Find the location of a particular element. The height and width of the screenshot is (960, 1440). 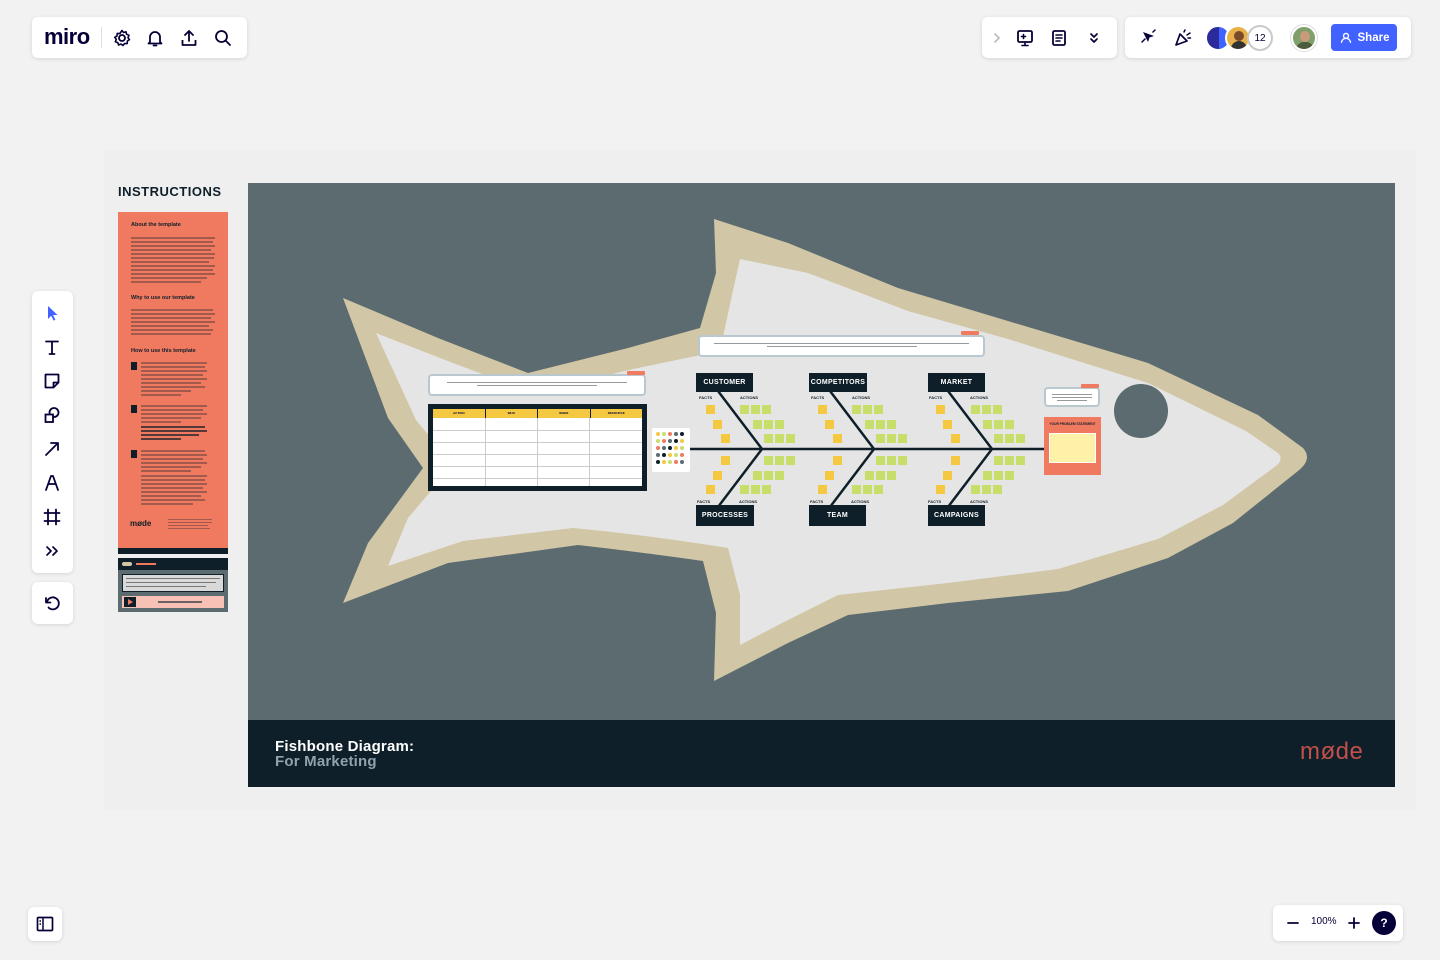

category-processes: PROCESSES is located at coordinates (725, 515).